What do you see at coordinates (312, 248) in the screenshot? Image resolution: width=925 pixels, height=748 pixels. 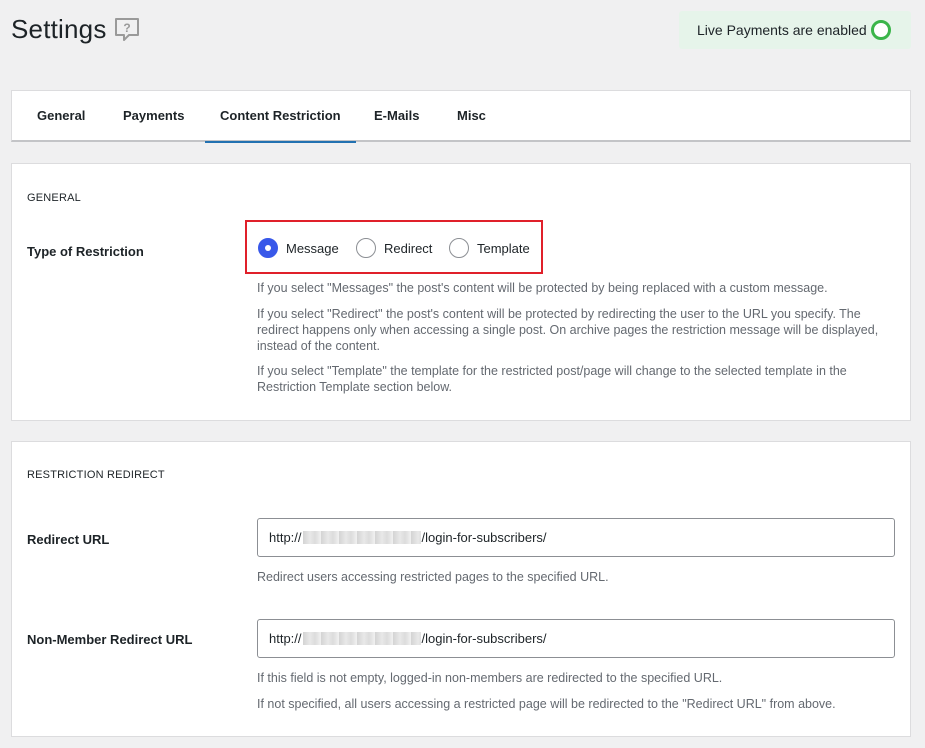 I see `radio-message-label: Message` at bounding box center [312, 248].